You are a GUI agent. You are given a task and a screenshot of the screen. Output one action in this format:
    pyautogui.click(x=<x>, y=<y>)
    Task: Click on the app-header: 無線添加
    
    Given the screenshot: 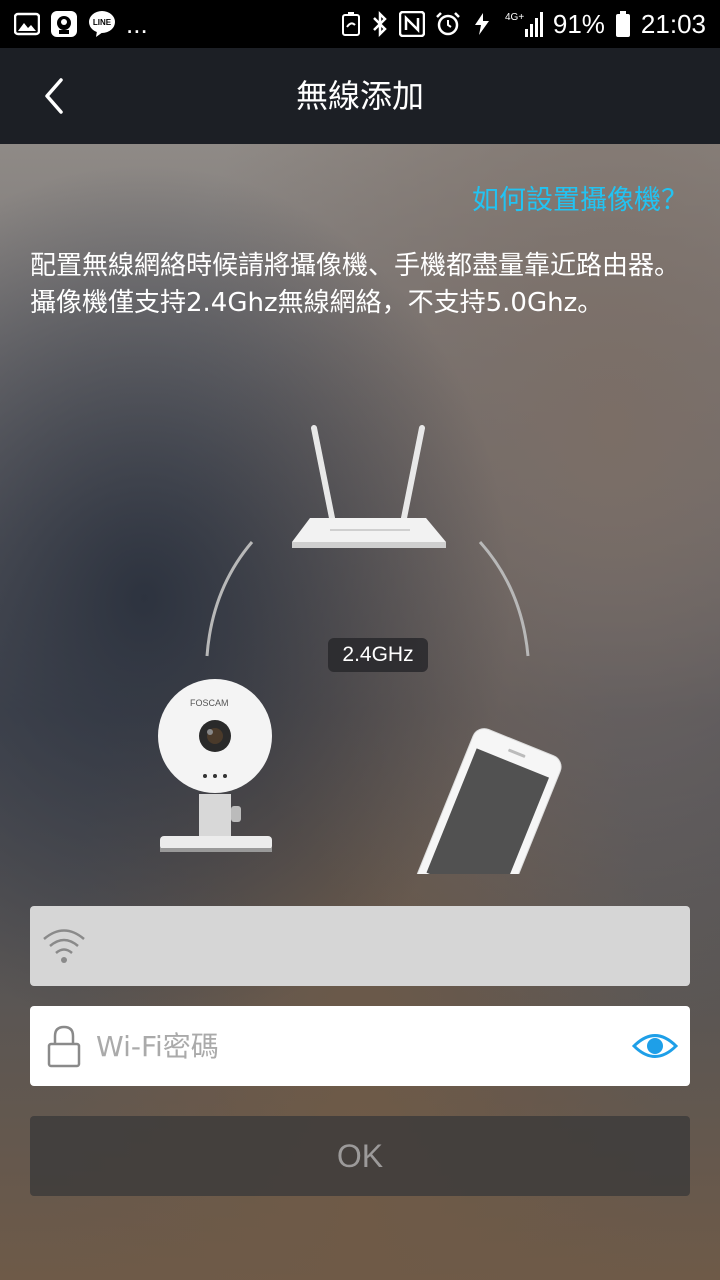 What is the action you would take?
    pyautogui.click(x=360, y=96)
    